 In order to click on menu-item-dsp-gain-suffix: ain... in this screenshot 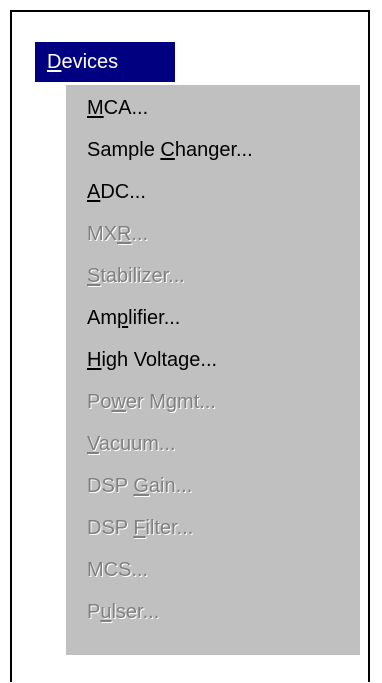, I will do `click(170, 486)`.